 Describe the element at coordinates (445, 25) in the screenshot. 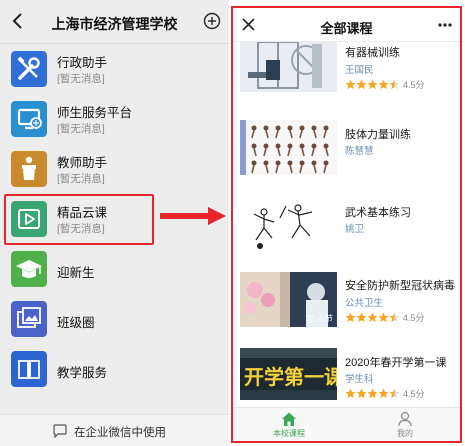

I see `more-options-icon` at that location.